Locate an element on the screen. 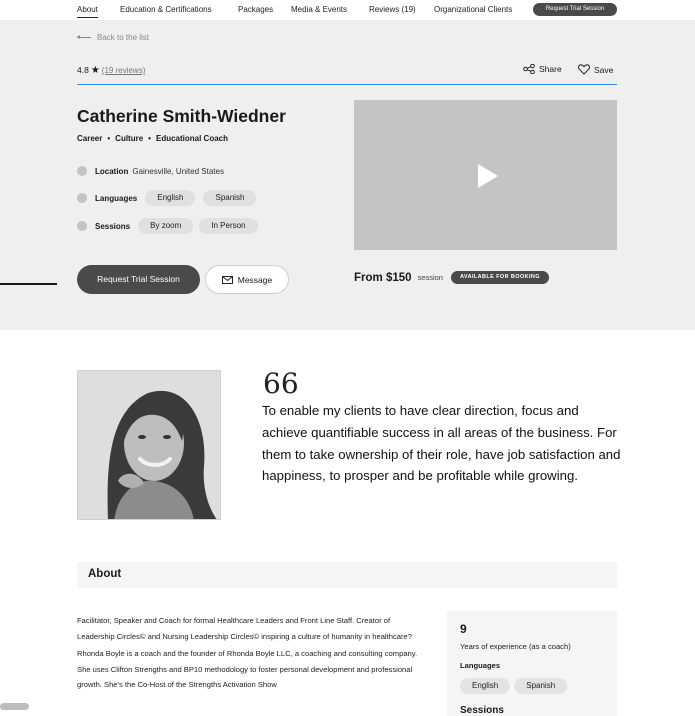 Image resolution: width=695 pixels, height=716 pixels. save-button: Save is located at coordinates (595, 69).